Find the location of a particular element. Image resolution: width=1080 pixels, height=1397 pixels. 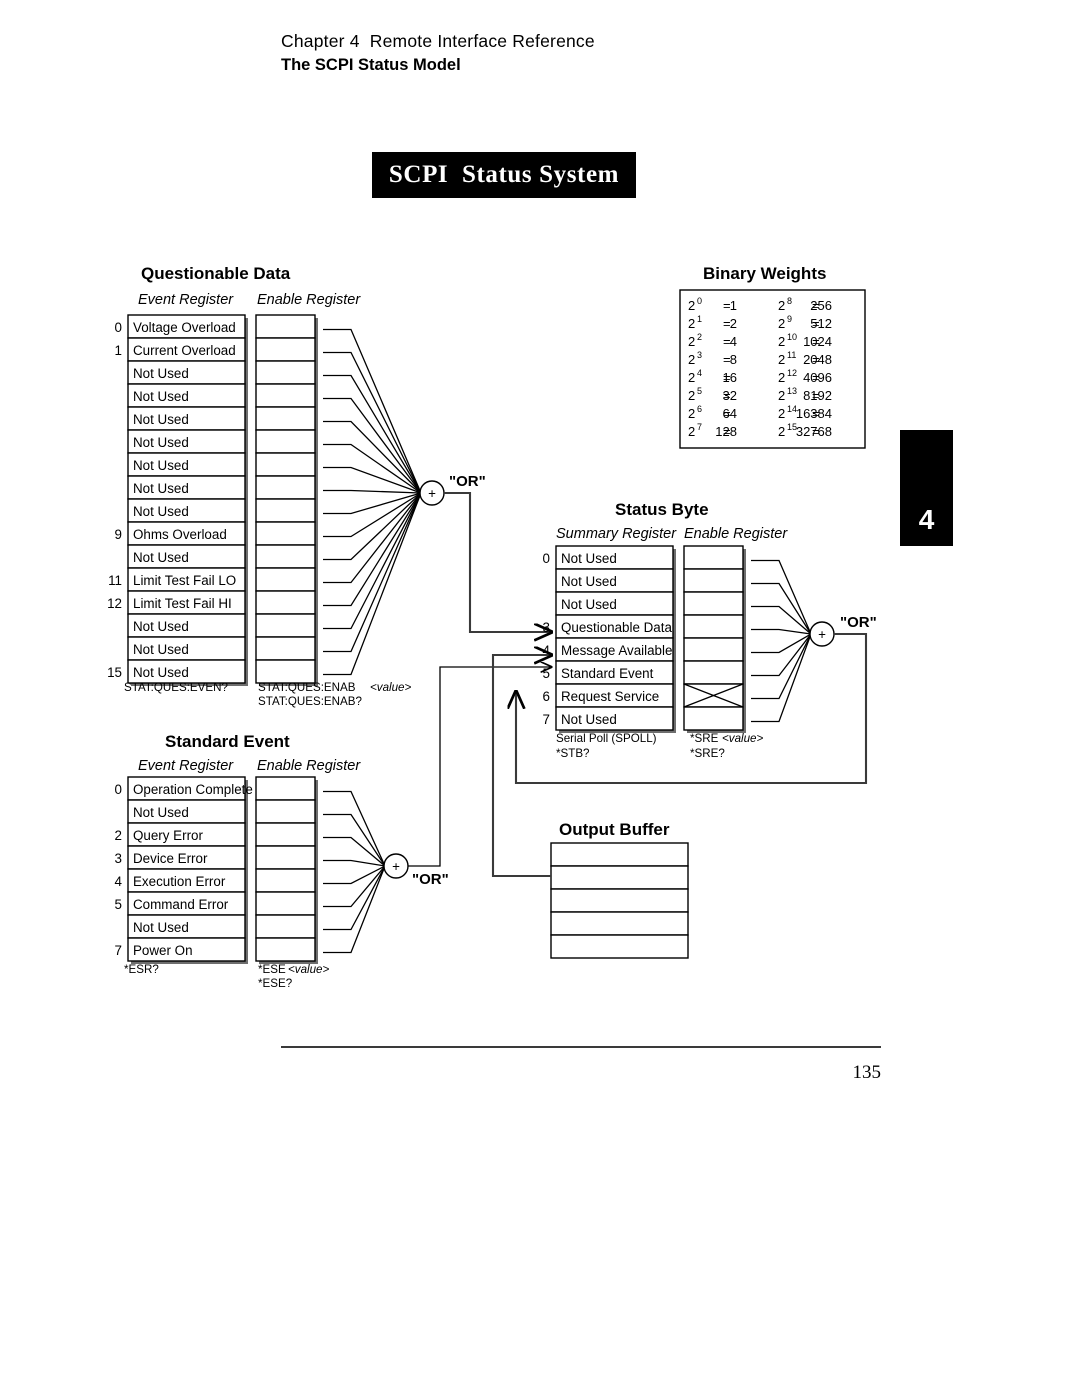

binary-weight-value: 32768 is located at coordinates (814, 431).